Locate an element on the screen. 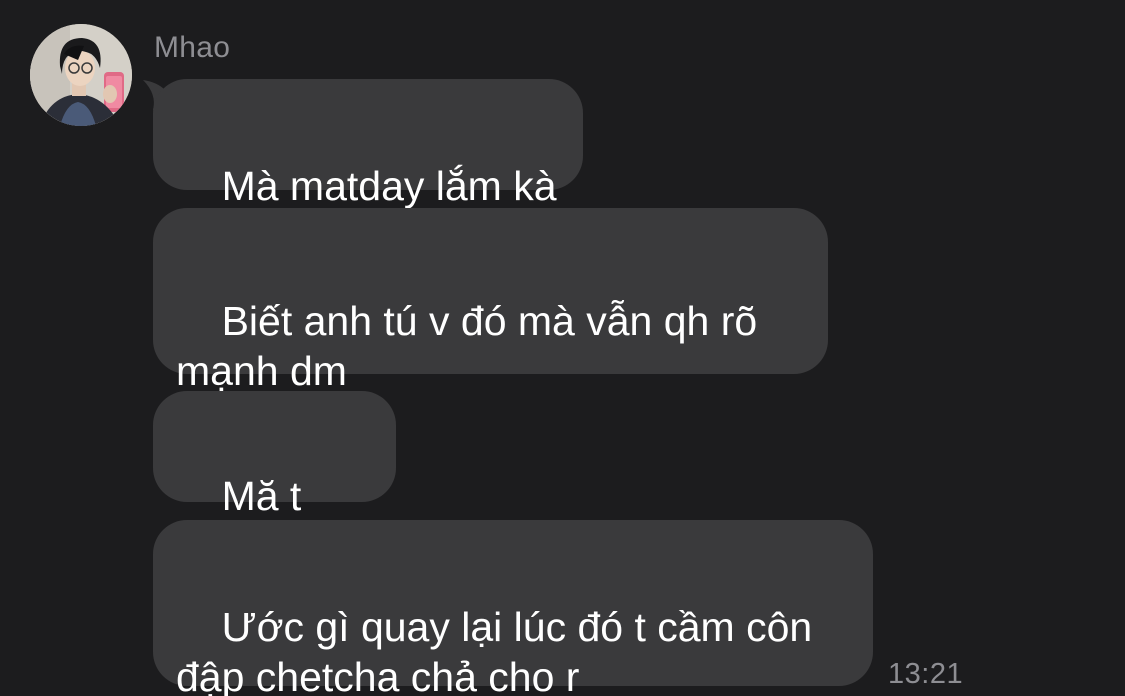 This screenshot has width=1125, height=696. message-timestamp: 13:21 is located at coordinates (926, 674).